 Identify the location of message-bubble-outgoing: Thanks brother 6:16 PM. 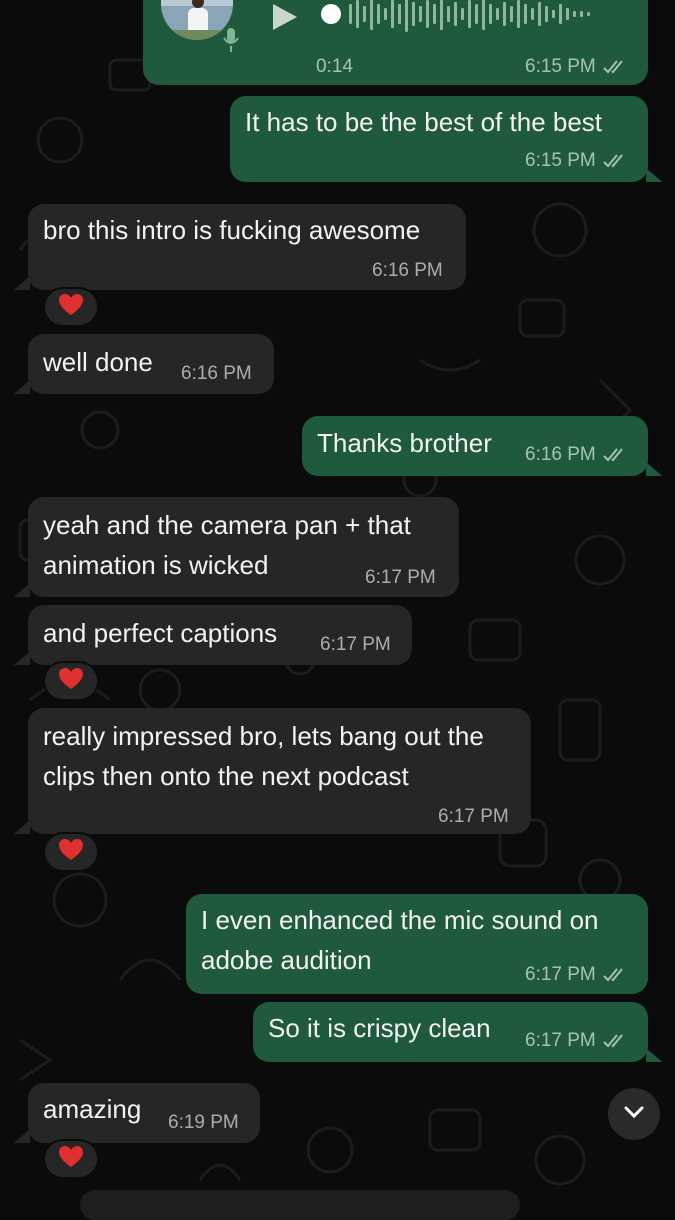
(475, 446).